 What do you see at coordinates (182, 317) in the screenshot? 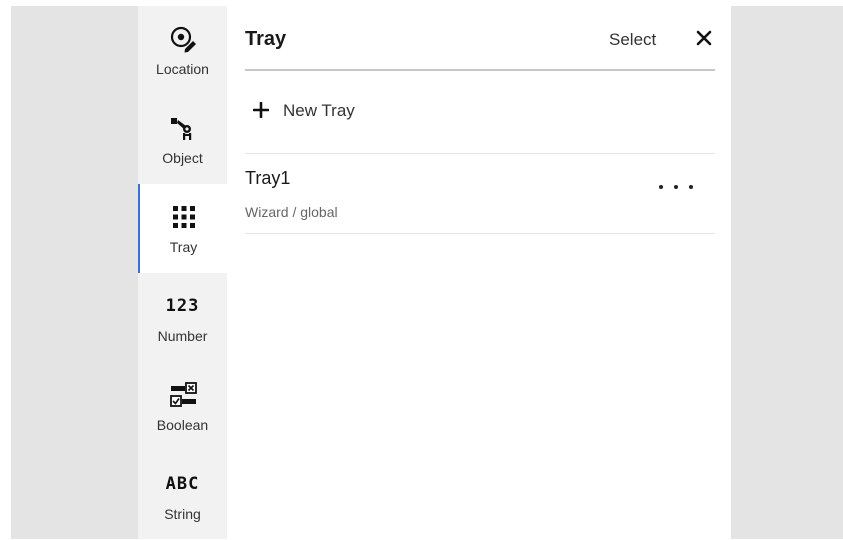
I see `sidebar-item-number: 123 Number` at bounding box center [182, 317].